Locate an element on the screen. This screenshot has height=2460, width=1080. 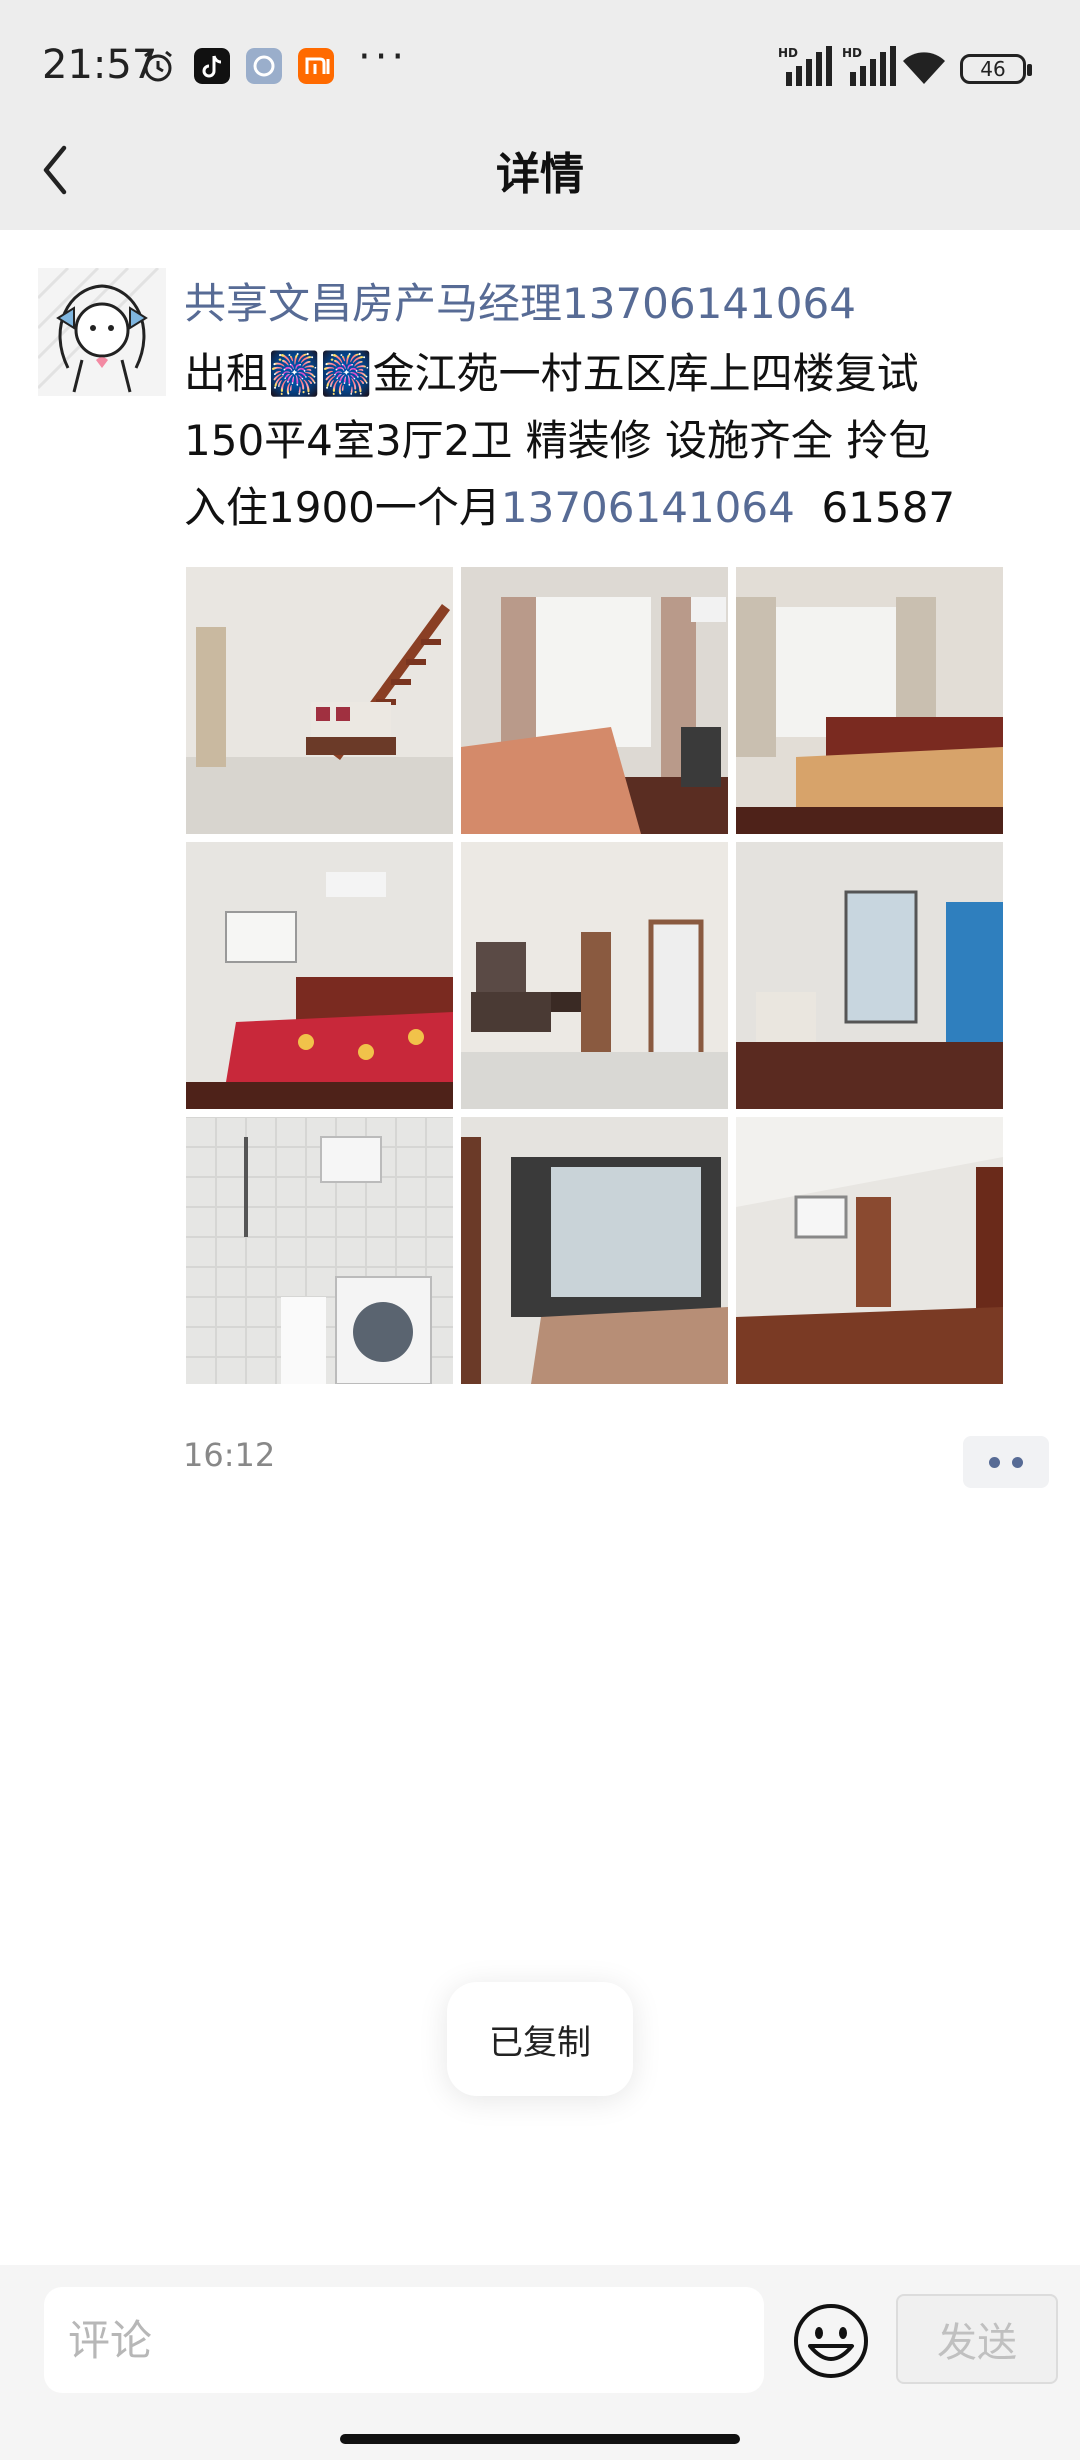
post-text-line: 入住1900一个月13706141064 61587 is located at coordinates (614, 507).